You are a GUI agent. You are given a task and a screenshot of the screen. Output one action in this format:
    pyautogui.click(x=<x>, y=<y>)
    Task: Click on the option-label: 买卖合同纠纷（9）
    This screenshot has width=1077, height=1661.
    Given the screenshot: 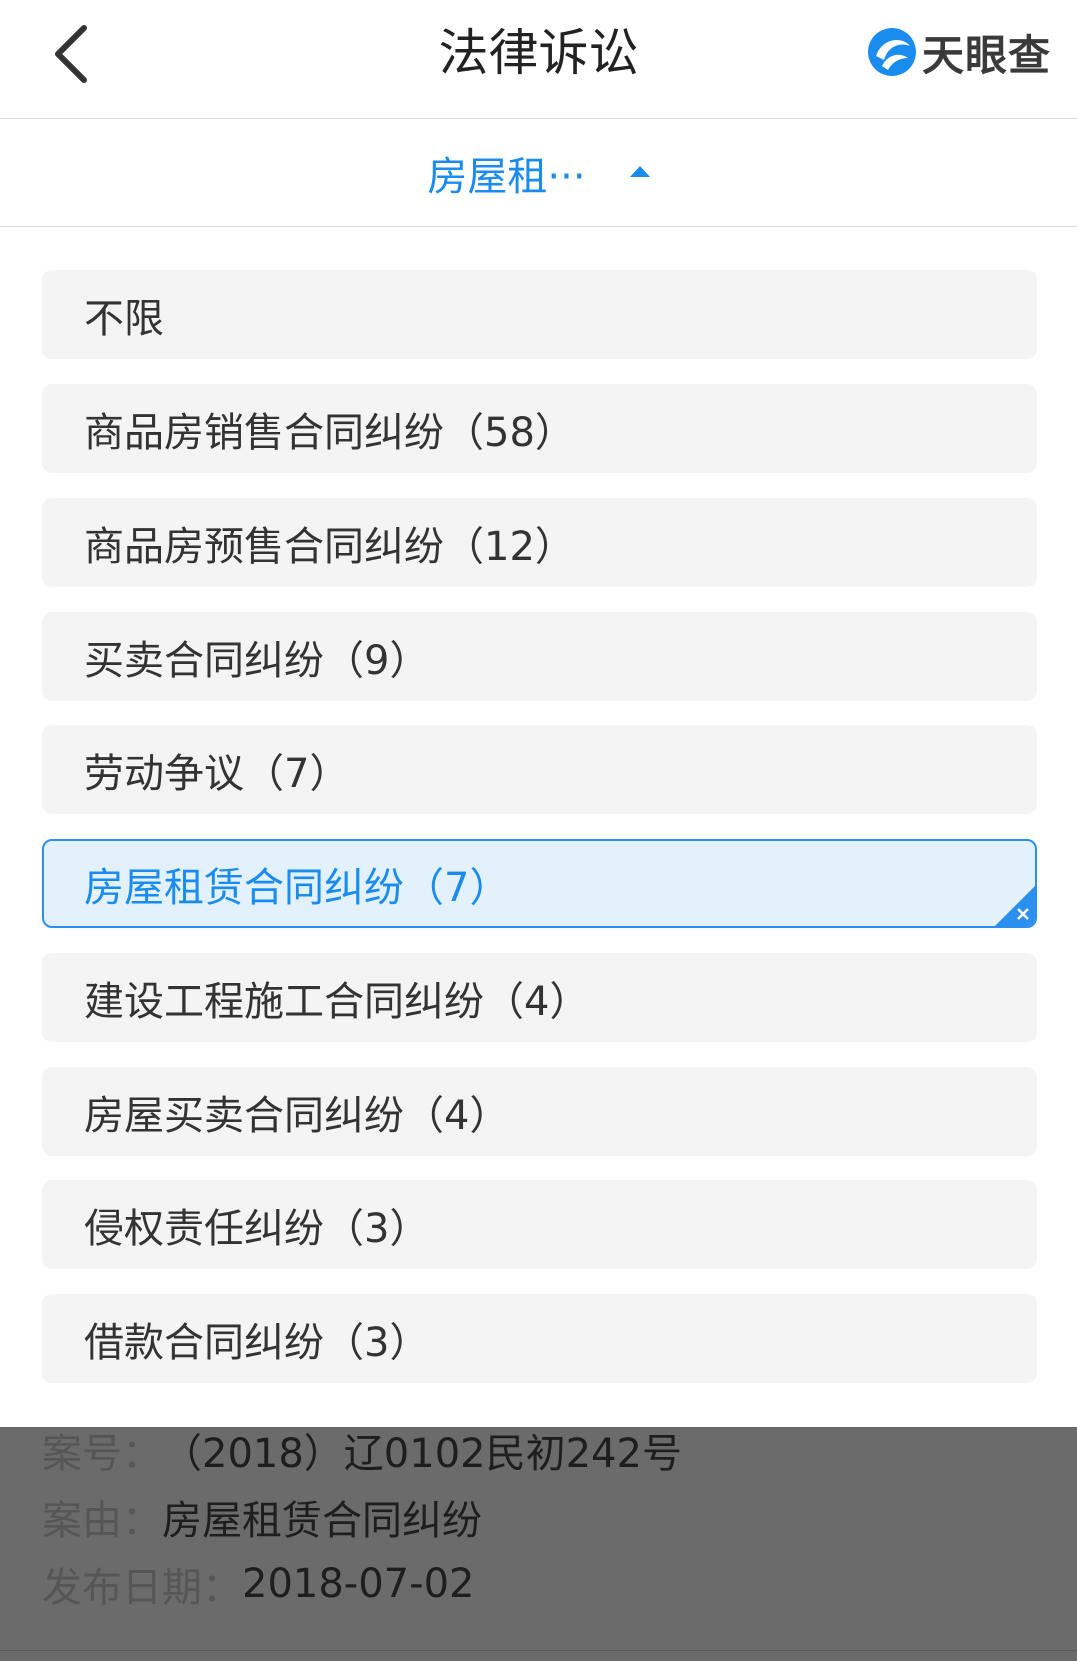 What is the action you would take?
    pyautogui.click(x=257, y=660)
    